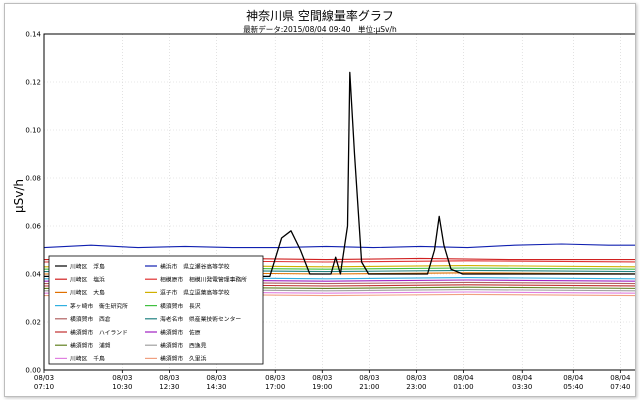 The height and width of the screenshot is (400, 640). What do you see at coordinates (33, 35) in the screenshot?
I see `y-tick-label: 0.14` at bounding box center [33, 35].